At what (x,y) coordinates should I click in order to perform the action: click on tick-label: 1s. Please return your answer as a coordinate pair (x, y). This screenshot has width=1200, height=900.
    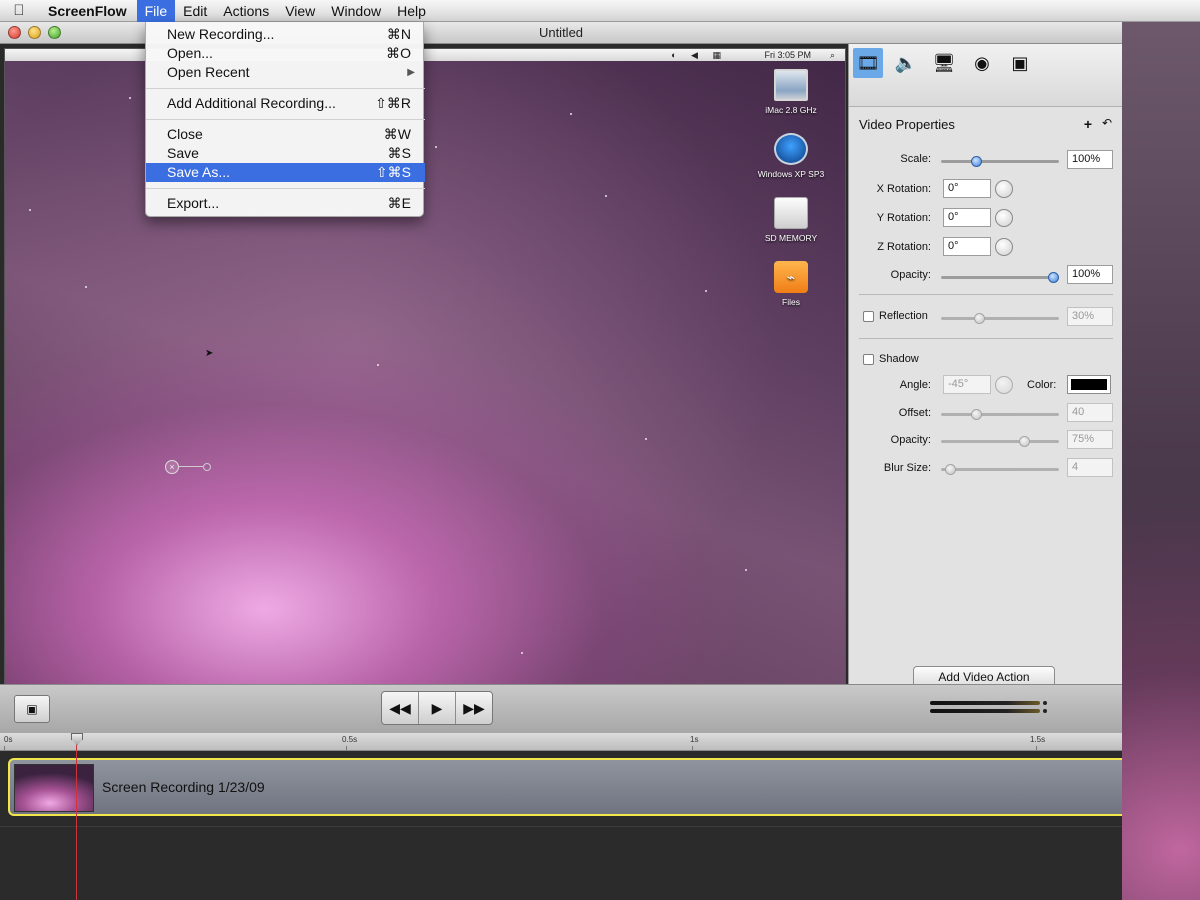
    Looking at the image, I should click on (694, 739).